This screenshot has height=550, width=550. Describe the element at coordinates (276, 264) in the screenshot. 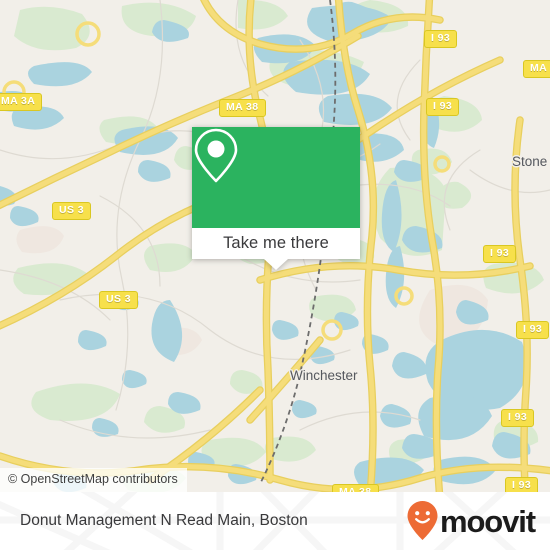

I see `callout-tail` at that location.